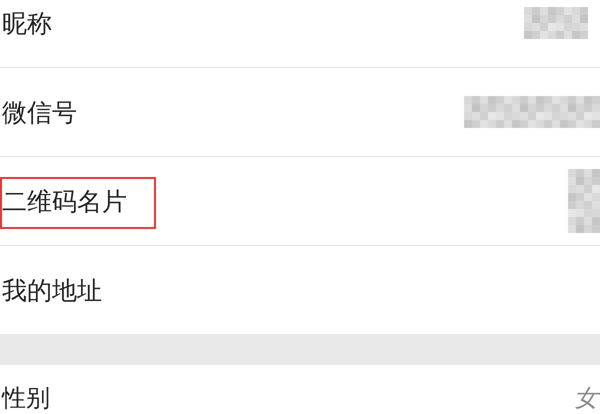  What do you see at coordinates (26, 398) in the screenshot?
I see `row-label: 性别` at bounding box center [26, 398].